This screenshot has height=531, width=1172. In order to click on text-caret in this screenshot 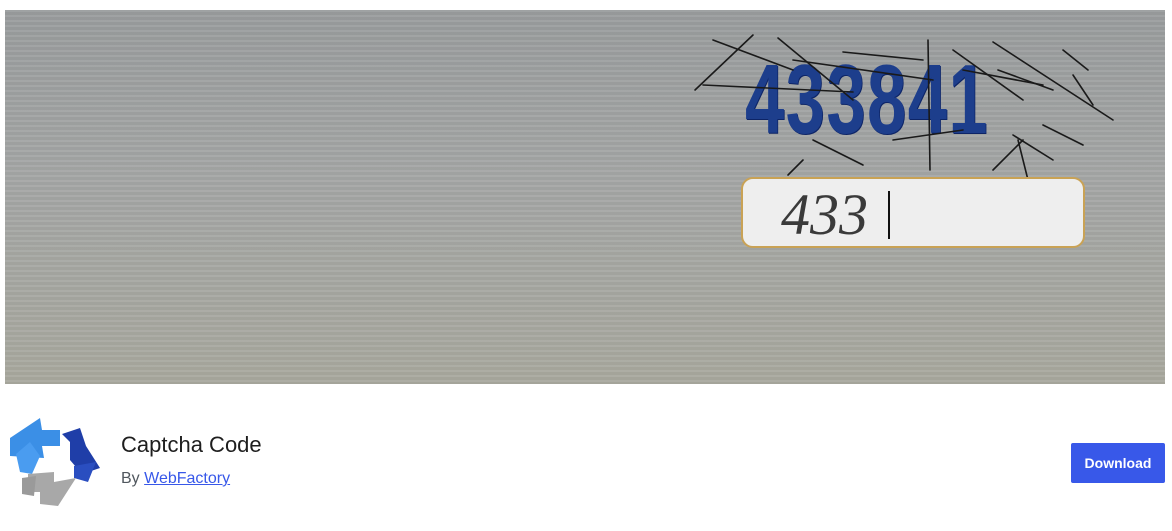, I will do `click(889, 215)`.